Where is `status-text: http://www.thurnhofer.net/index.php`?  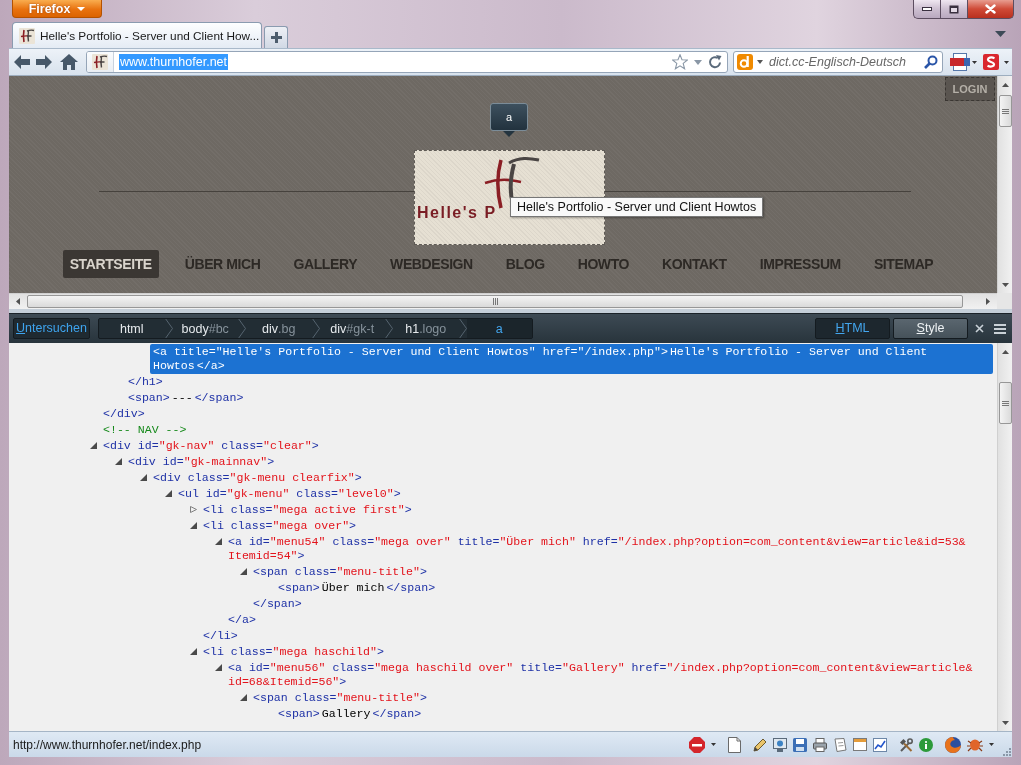 status-text: http://www.thurnhofer.net/index.php is located at coordinates (107, 744).